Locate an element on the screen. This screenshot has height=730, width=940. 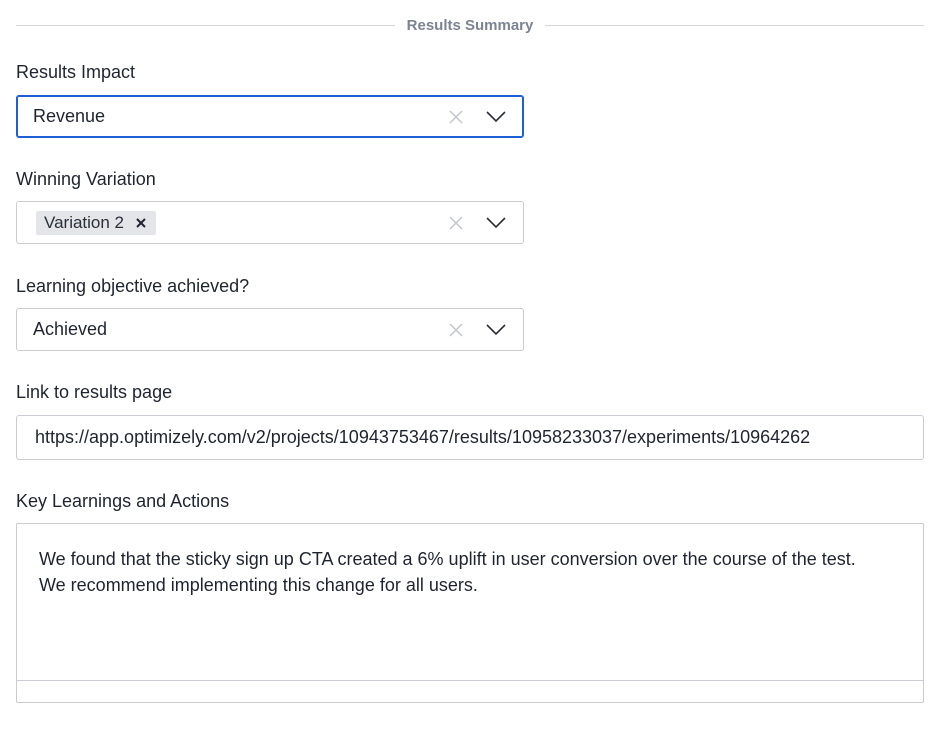
winning-variation-select: Variation 2 is located at coordinates (270, 222).